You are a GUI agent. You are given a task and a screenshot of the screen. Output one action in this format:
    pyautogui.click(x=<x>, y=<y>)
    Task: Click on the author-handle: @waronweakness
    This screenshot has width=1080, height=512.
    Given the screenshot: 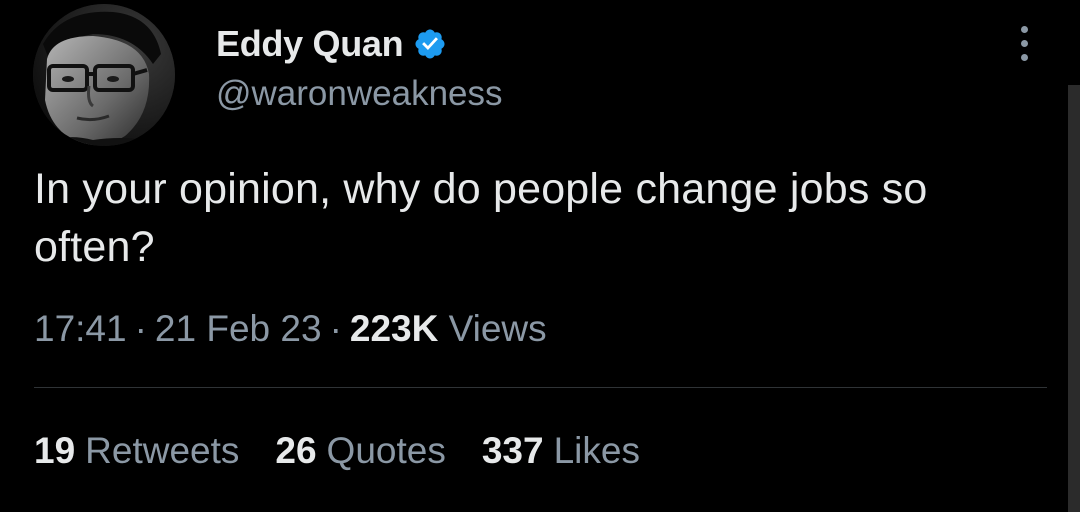 What is the action you would take?
    pyautogui.click(x=359, y=94)
    